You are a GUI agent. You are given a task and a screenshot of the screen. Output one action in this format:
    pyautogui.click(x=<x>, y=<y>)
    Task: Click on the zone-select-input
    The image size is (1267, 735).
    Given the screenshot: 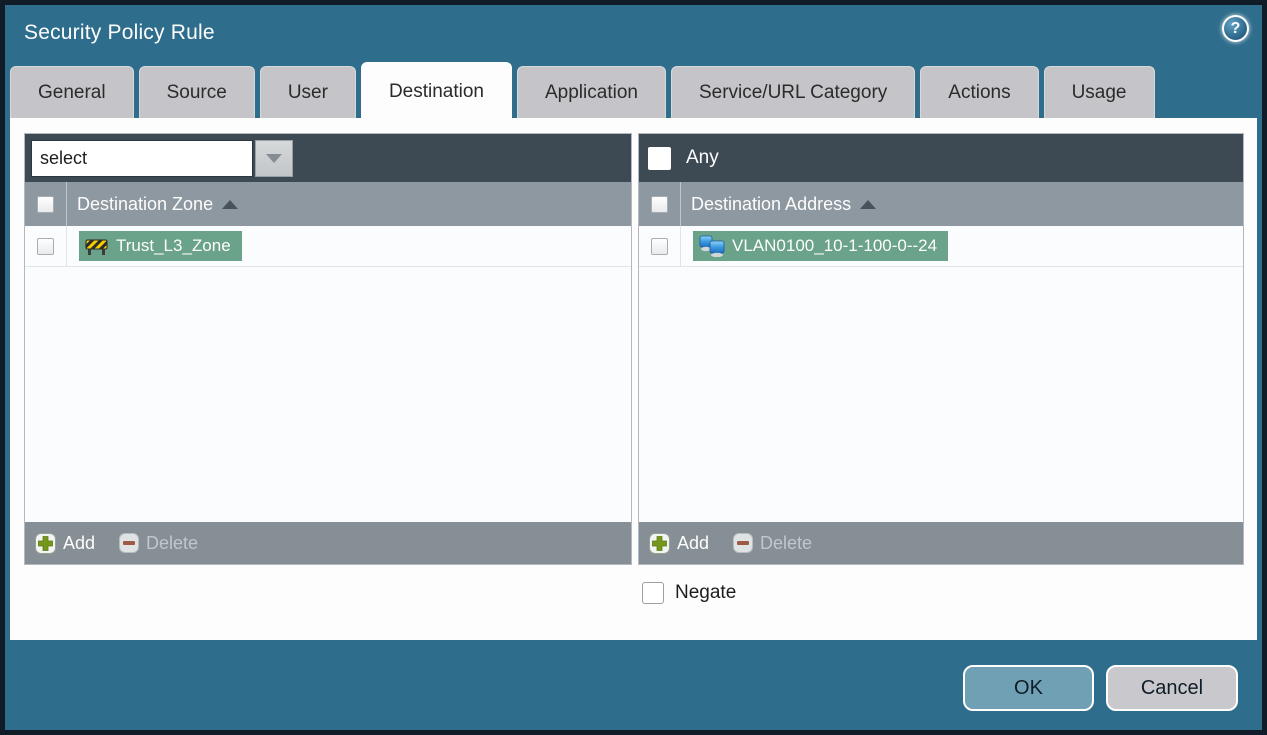 What is the action you would take?
    pyautogui.click(x=142, y=158)
    